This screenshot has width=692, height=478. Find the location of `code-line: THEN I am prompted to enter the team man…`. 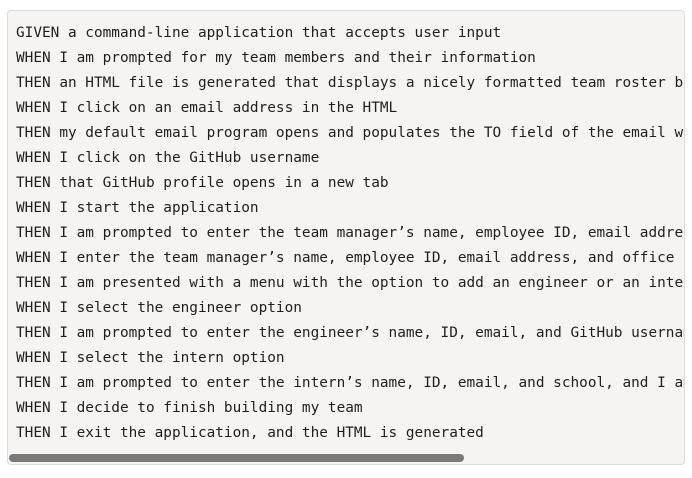

code-line: THEN I am prompted to enter the team man… is located at coordinates (350, 233).